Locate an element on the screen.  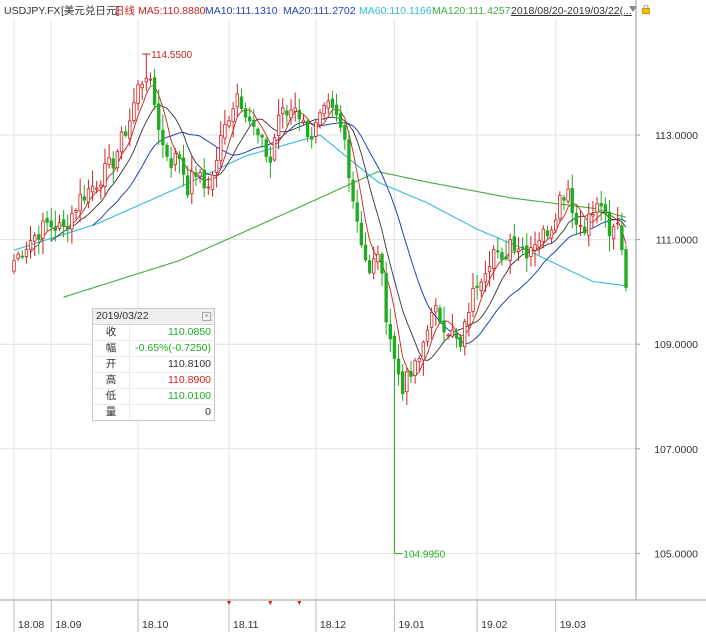
x-tick-label: 19.01 is located at coordinates (411, 625).